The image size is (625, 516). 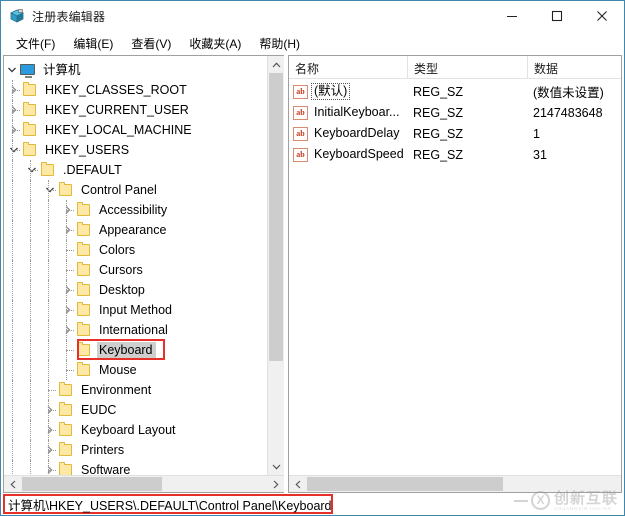 I want to click on value-name-cell: ab KeyboardDelay, so click(x=348, y=133).